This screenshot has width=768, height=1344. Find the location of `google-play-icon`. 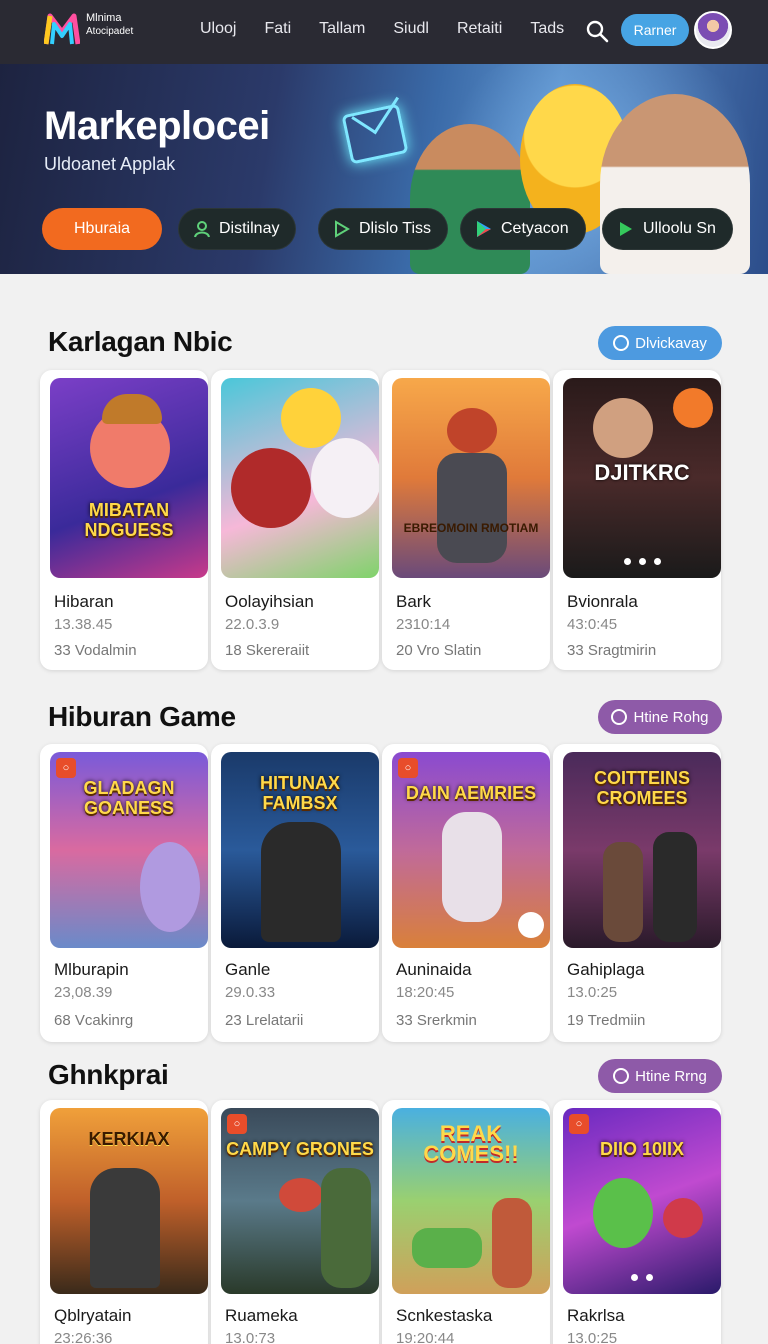

google-play-icon is located at coordinates (484, 229).